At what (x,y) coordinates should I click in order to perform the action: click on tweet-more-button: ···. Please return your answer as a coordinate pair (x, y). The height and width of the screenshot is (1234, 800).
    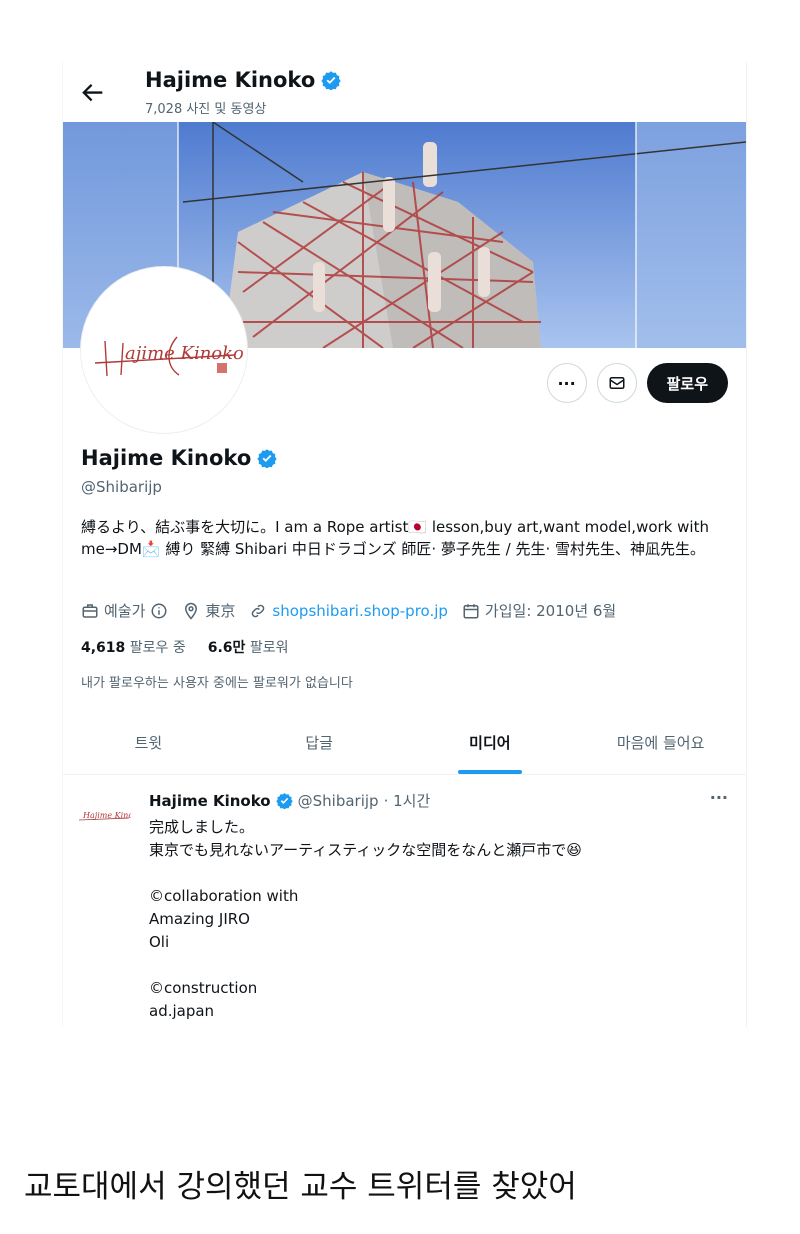
    Looking at the image, I should click on (719, 797).